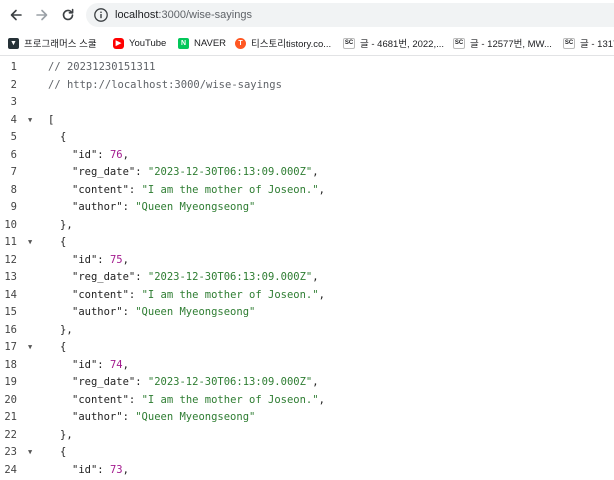 The image size is (614, 480). Describe the element at coordinates (148, 43) in the screenshot. I see `bookmark-label: YouTube` at that location.